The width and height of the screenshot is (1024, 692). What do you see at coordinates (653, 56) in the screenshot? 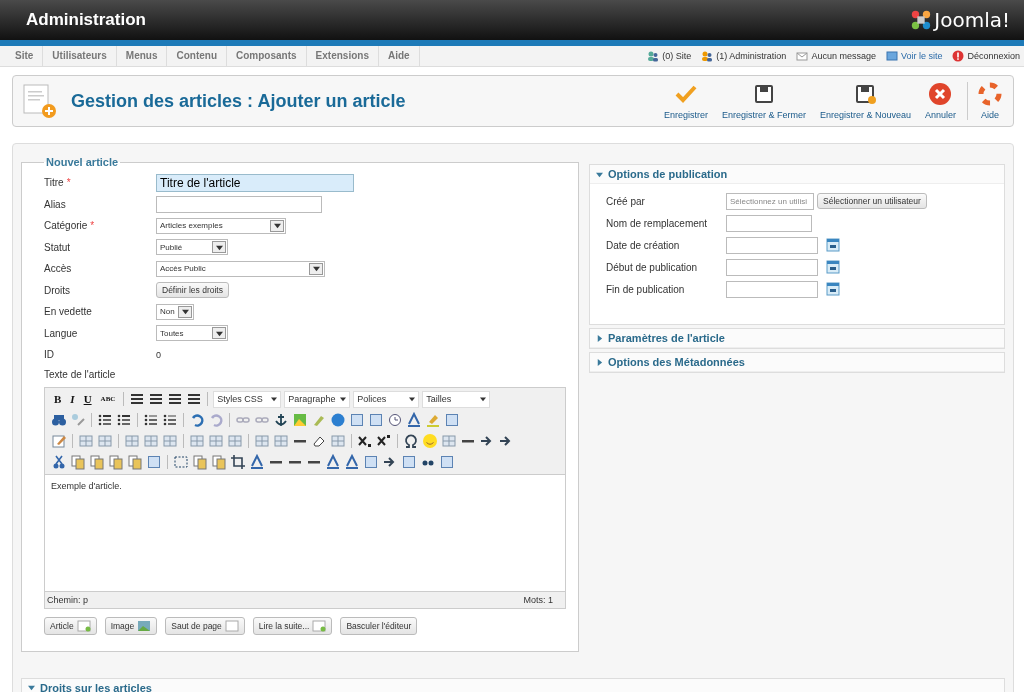
I see `users-icon` at bounding box center [653, 56].